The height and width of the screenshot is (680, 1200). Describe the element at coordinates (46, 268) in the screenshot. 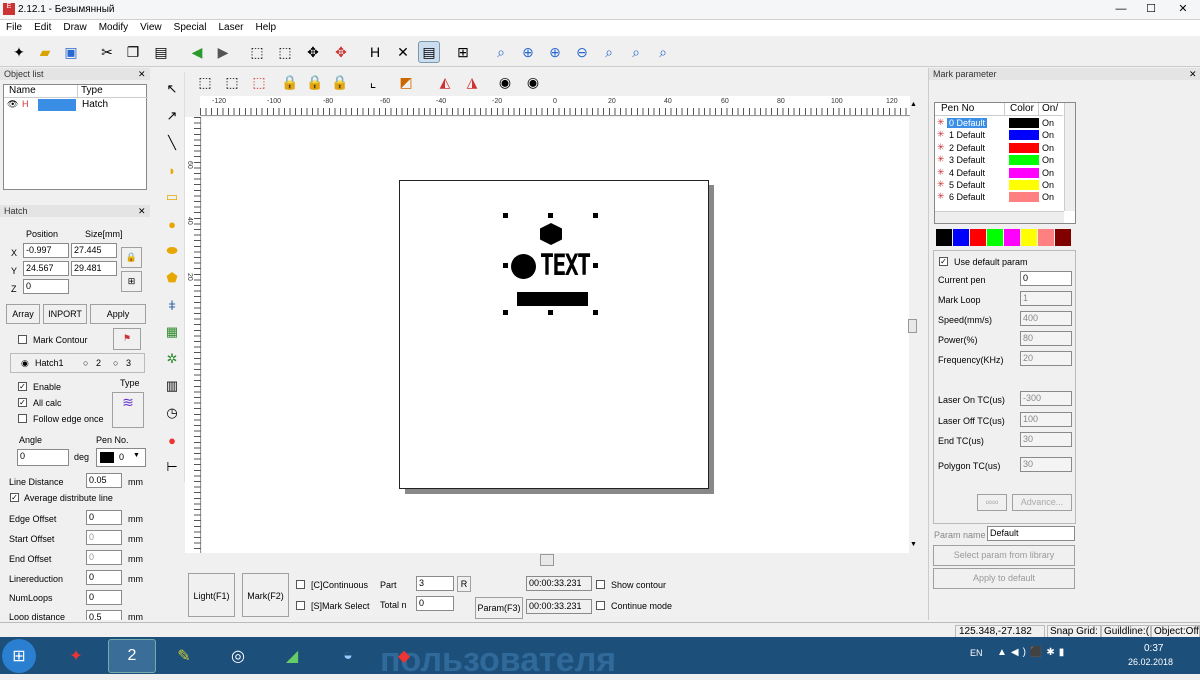

I see `y-position-input: 24.567` at that location.